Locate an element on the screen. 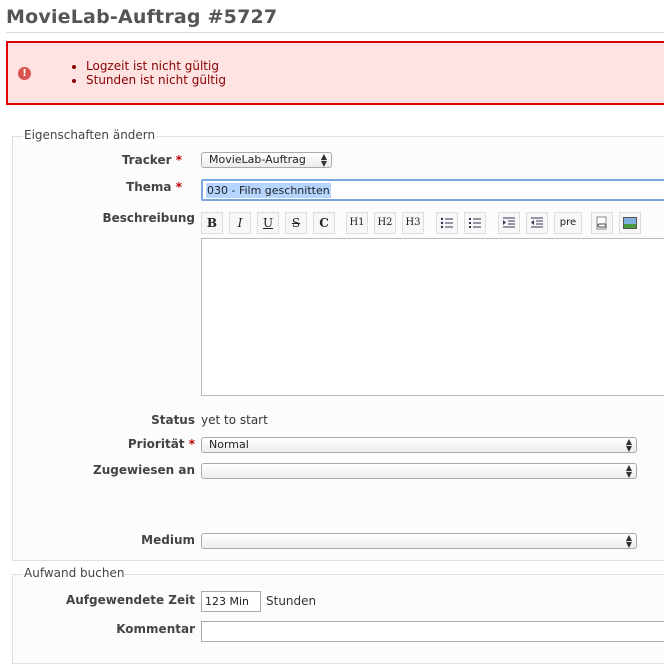  spent-time-label: Aufgewendete Zeit is located at coordinates (130, 600).